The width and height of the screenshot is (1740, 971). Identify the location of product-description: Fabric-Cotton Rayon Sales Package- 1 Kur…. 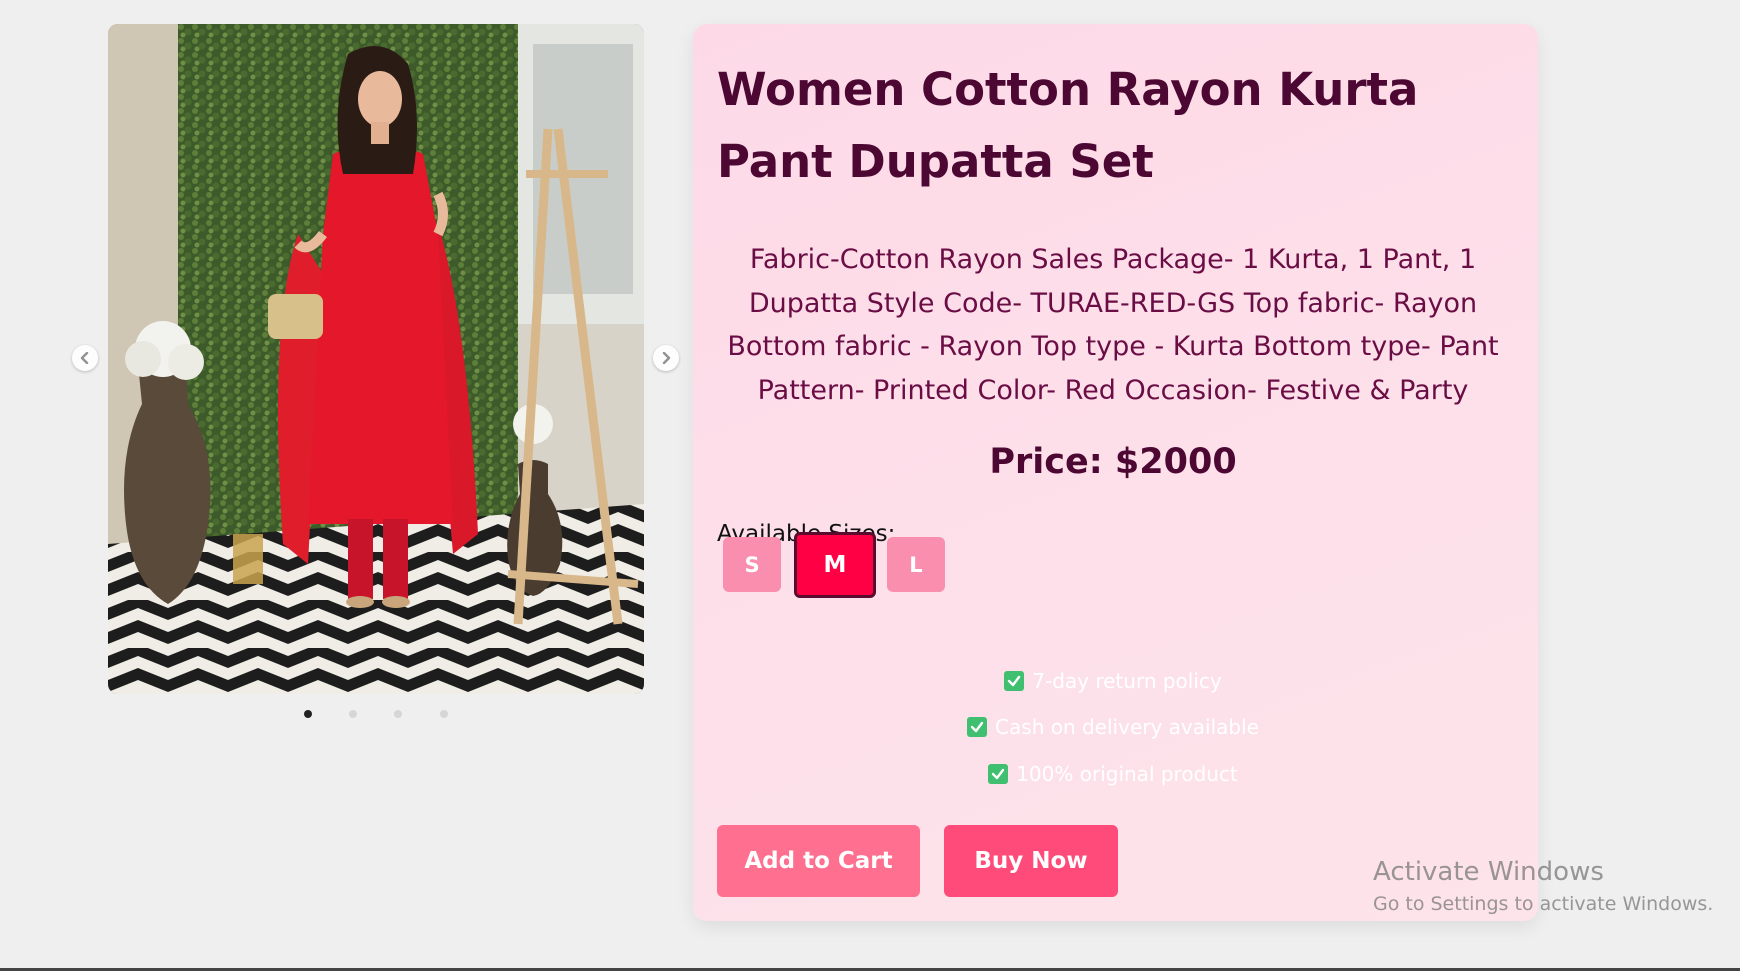
(1113, 325).